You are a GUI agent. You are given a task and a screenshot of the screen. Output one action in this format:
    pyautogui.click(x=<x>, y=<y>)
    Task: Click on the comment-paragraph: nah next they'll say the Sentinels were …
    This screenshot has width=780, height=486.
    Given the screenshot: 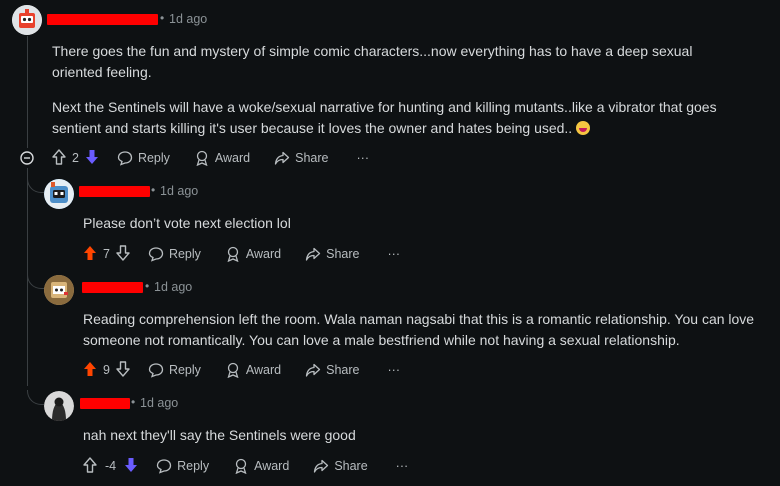 What is the action you would take?
    pyautogui.click(x=219, y=435)
    